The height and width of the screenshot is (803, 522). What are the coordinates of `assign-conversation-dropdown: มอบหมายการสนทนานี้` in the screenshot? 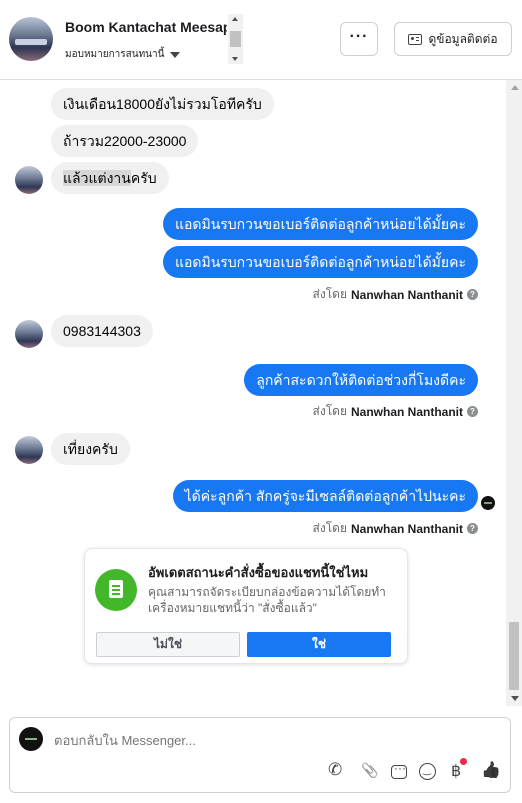 It's located at (123, 54).